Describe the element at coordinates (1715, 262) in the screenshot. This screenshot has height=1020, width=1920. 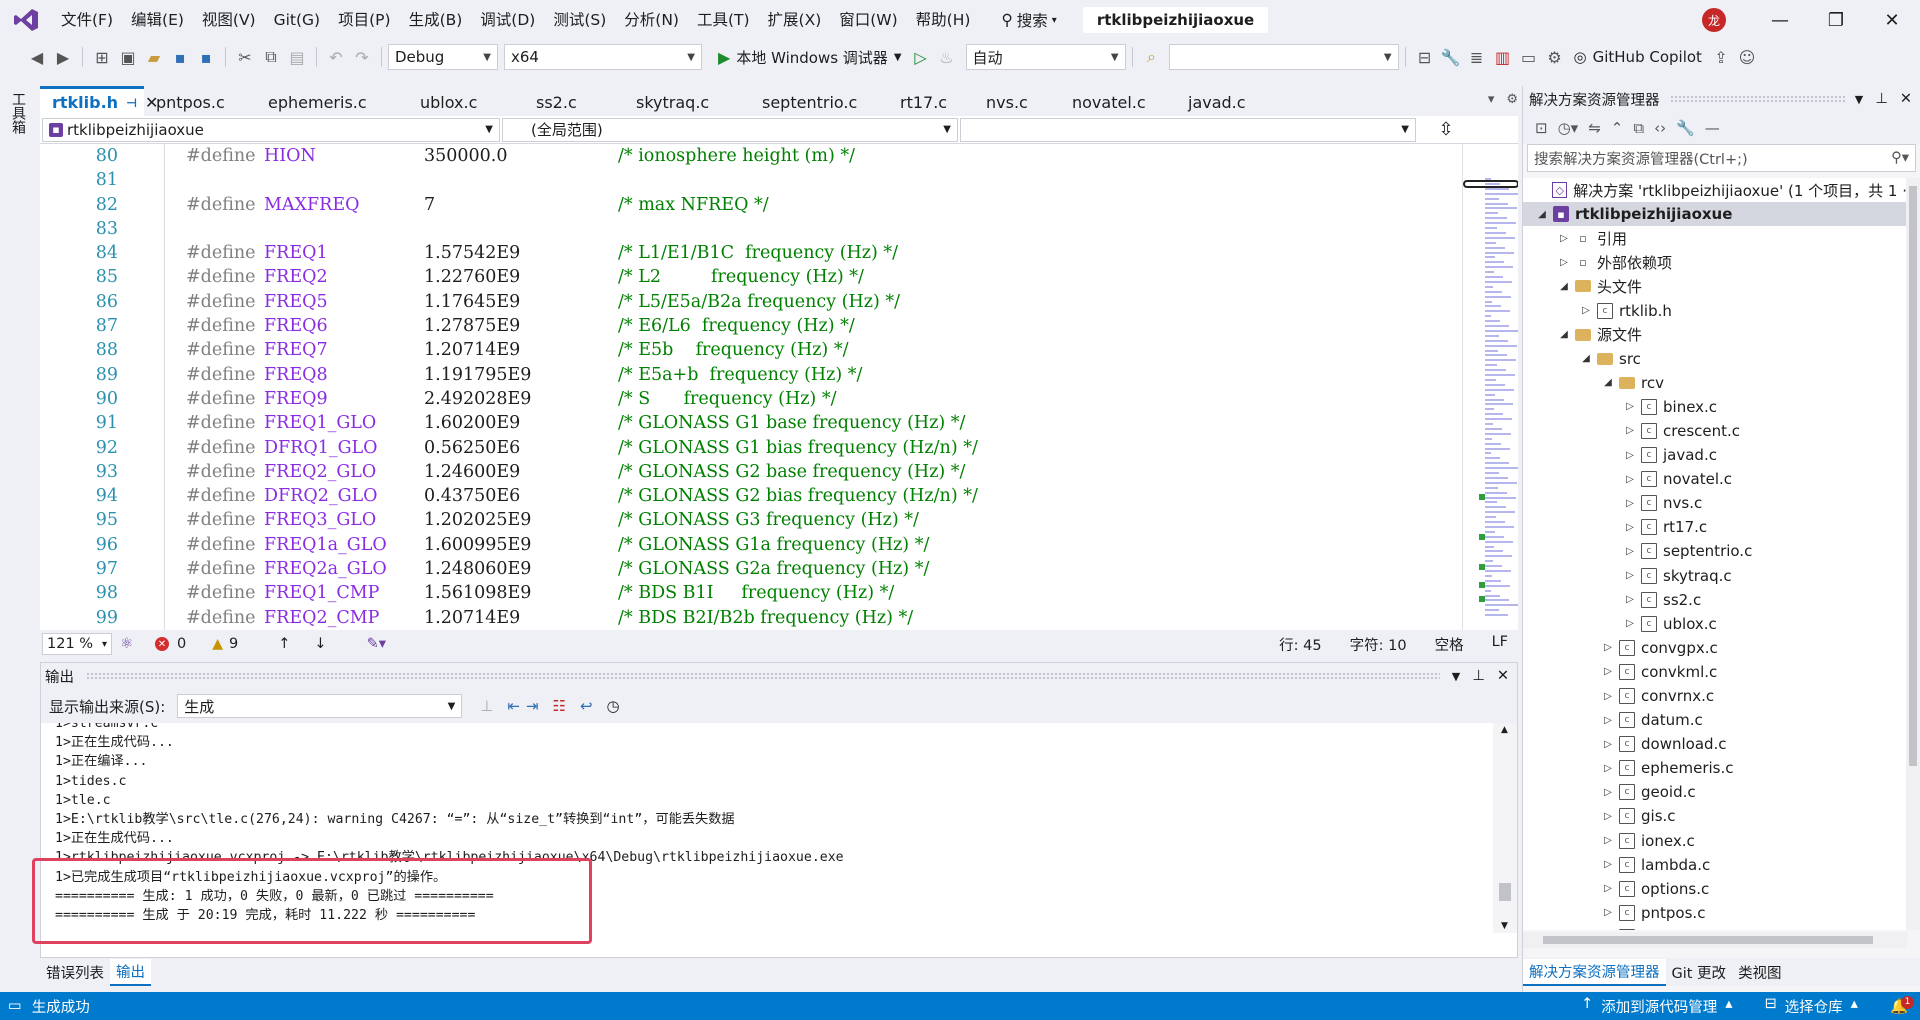
I see `tree-item: ▷ ▫ 外部依赖项` at that location.